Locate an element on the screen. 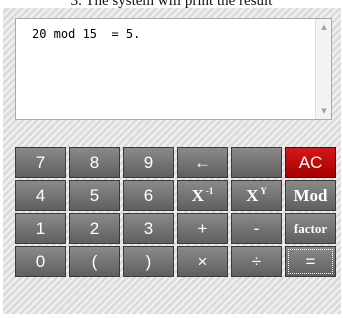  key-6: 6 is located at coordinates (148, 195).